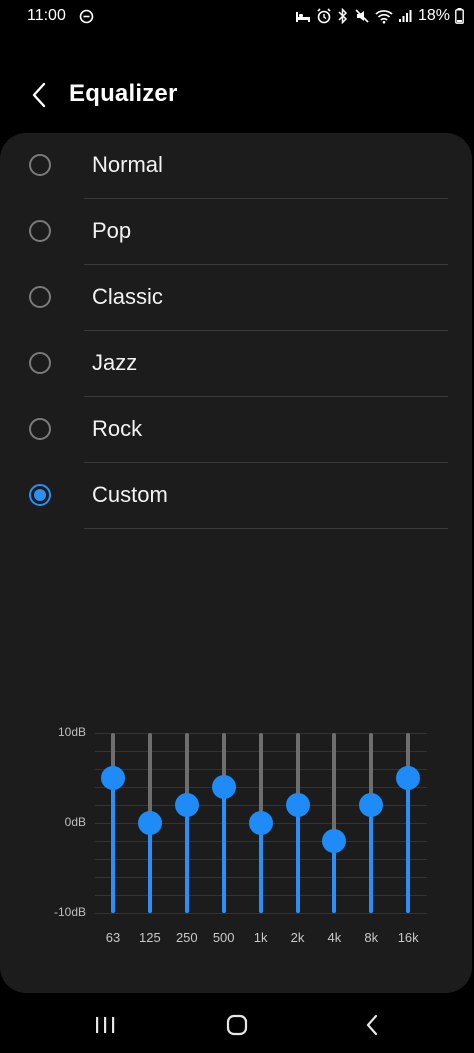 The image size is (474, 1053). I want to click on preset-option-pop: Pop, so click(236, 232).